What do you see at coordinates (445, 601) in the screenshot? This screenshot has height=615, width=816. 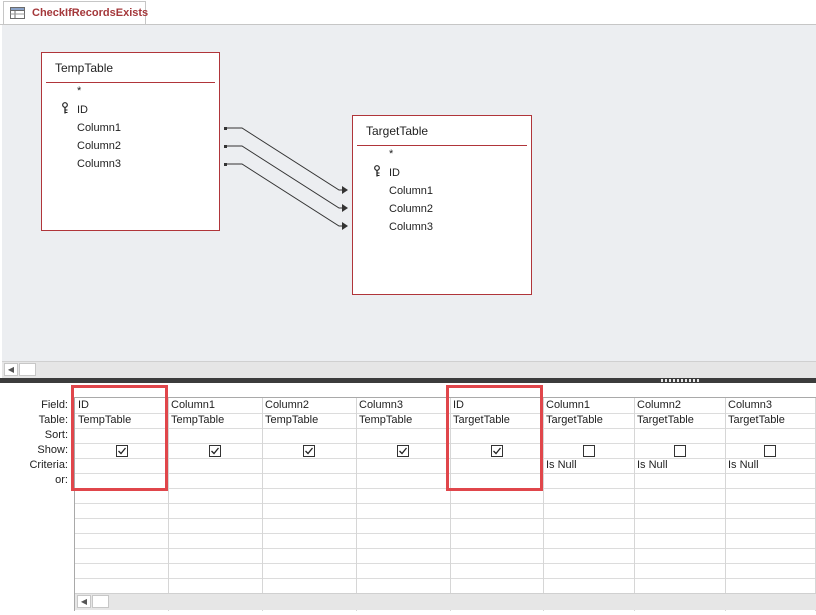 I see `grid-hscrollbar: ◀` at bounding box center [445, 601].